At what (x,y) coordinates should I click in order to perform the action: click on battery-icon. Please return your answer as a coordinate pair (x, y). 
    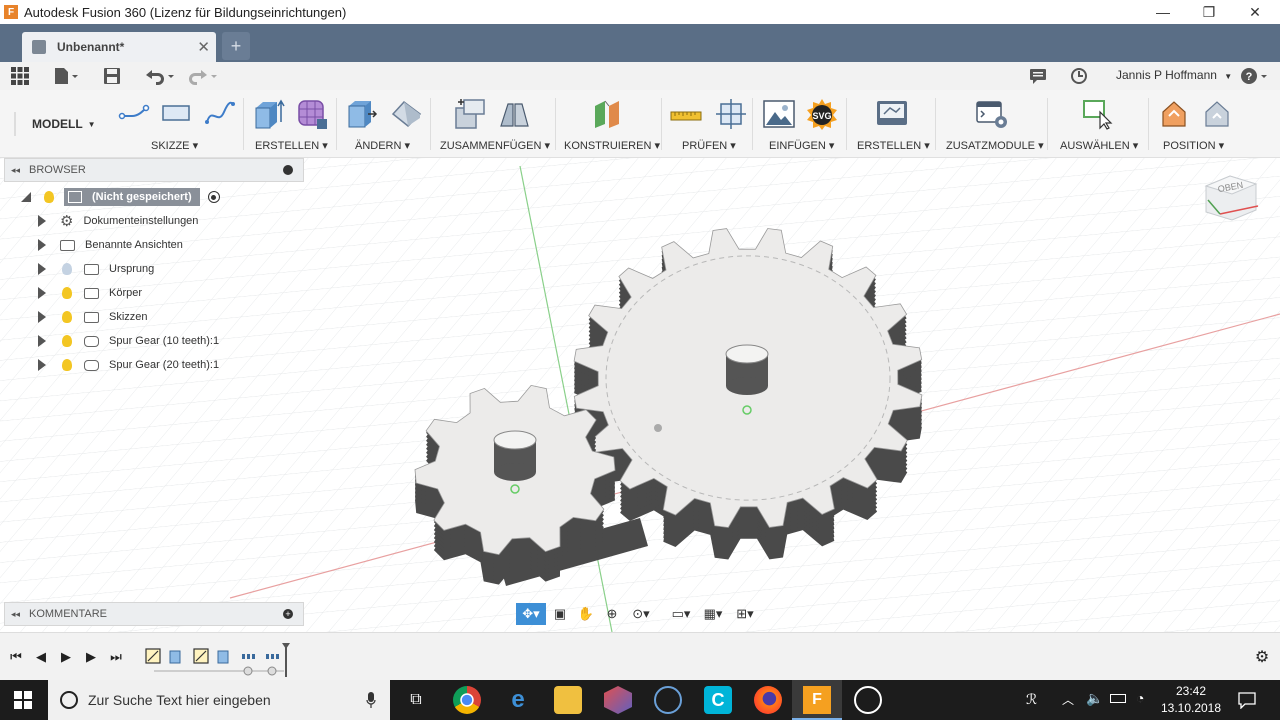
    Looking at the image, I should click on (1118, 698).